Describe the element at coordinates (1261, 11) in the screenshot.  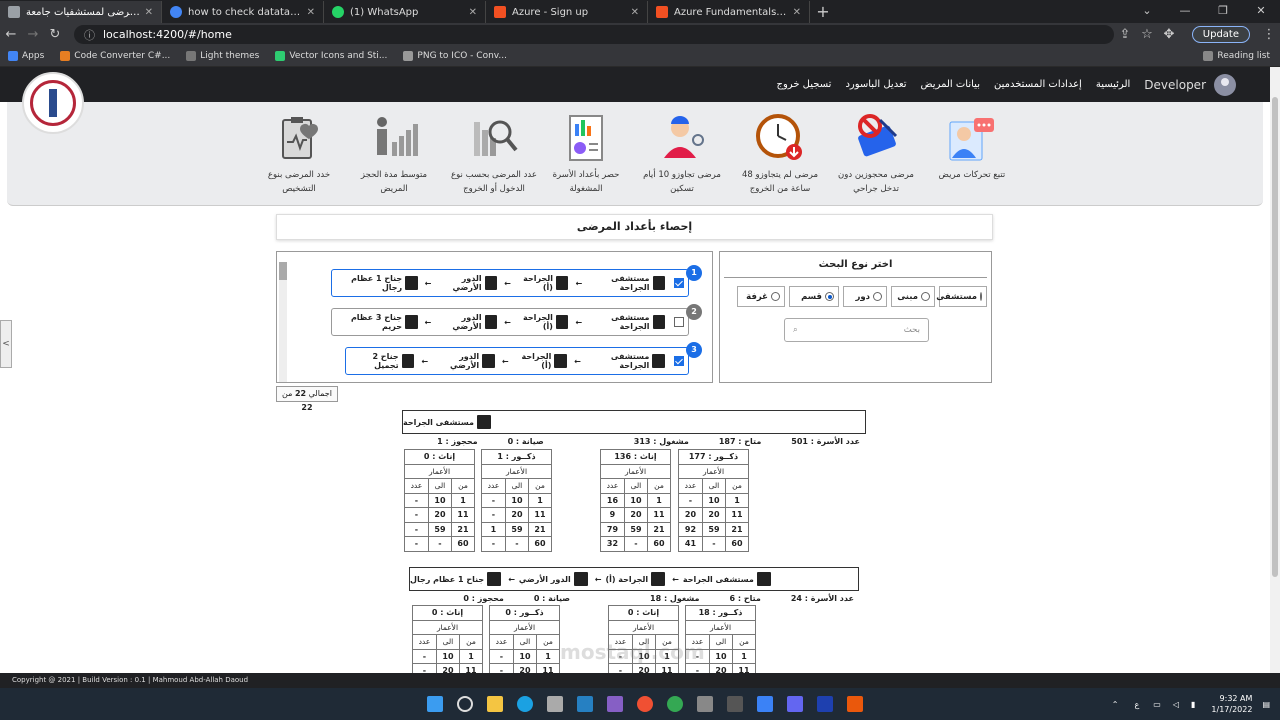
I see `close-window-button: ✕` at that location.